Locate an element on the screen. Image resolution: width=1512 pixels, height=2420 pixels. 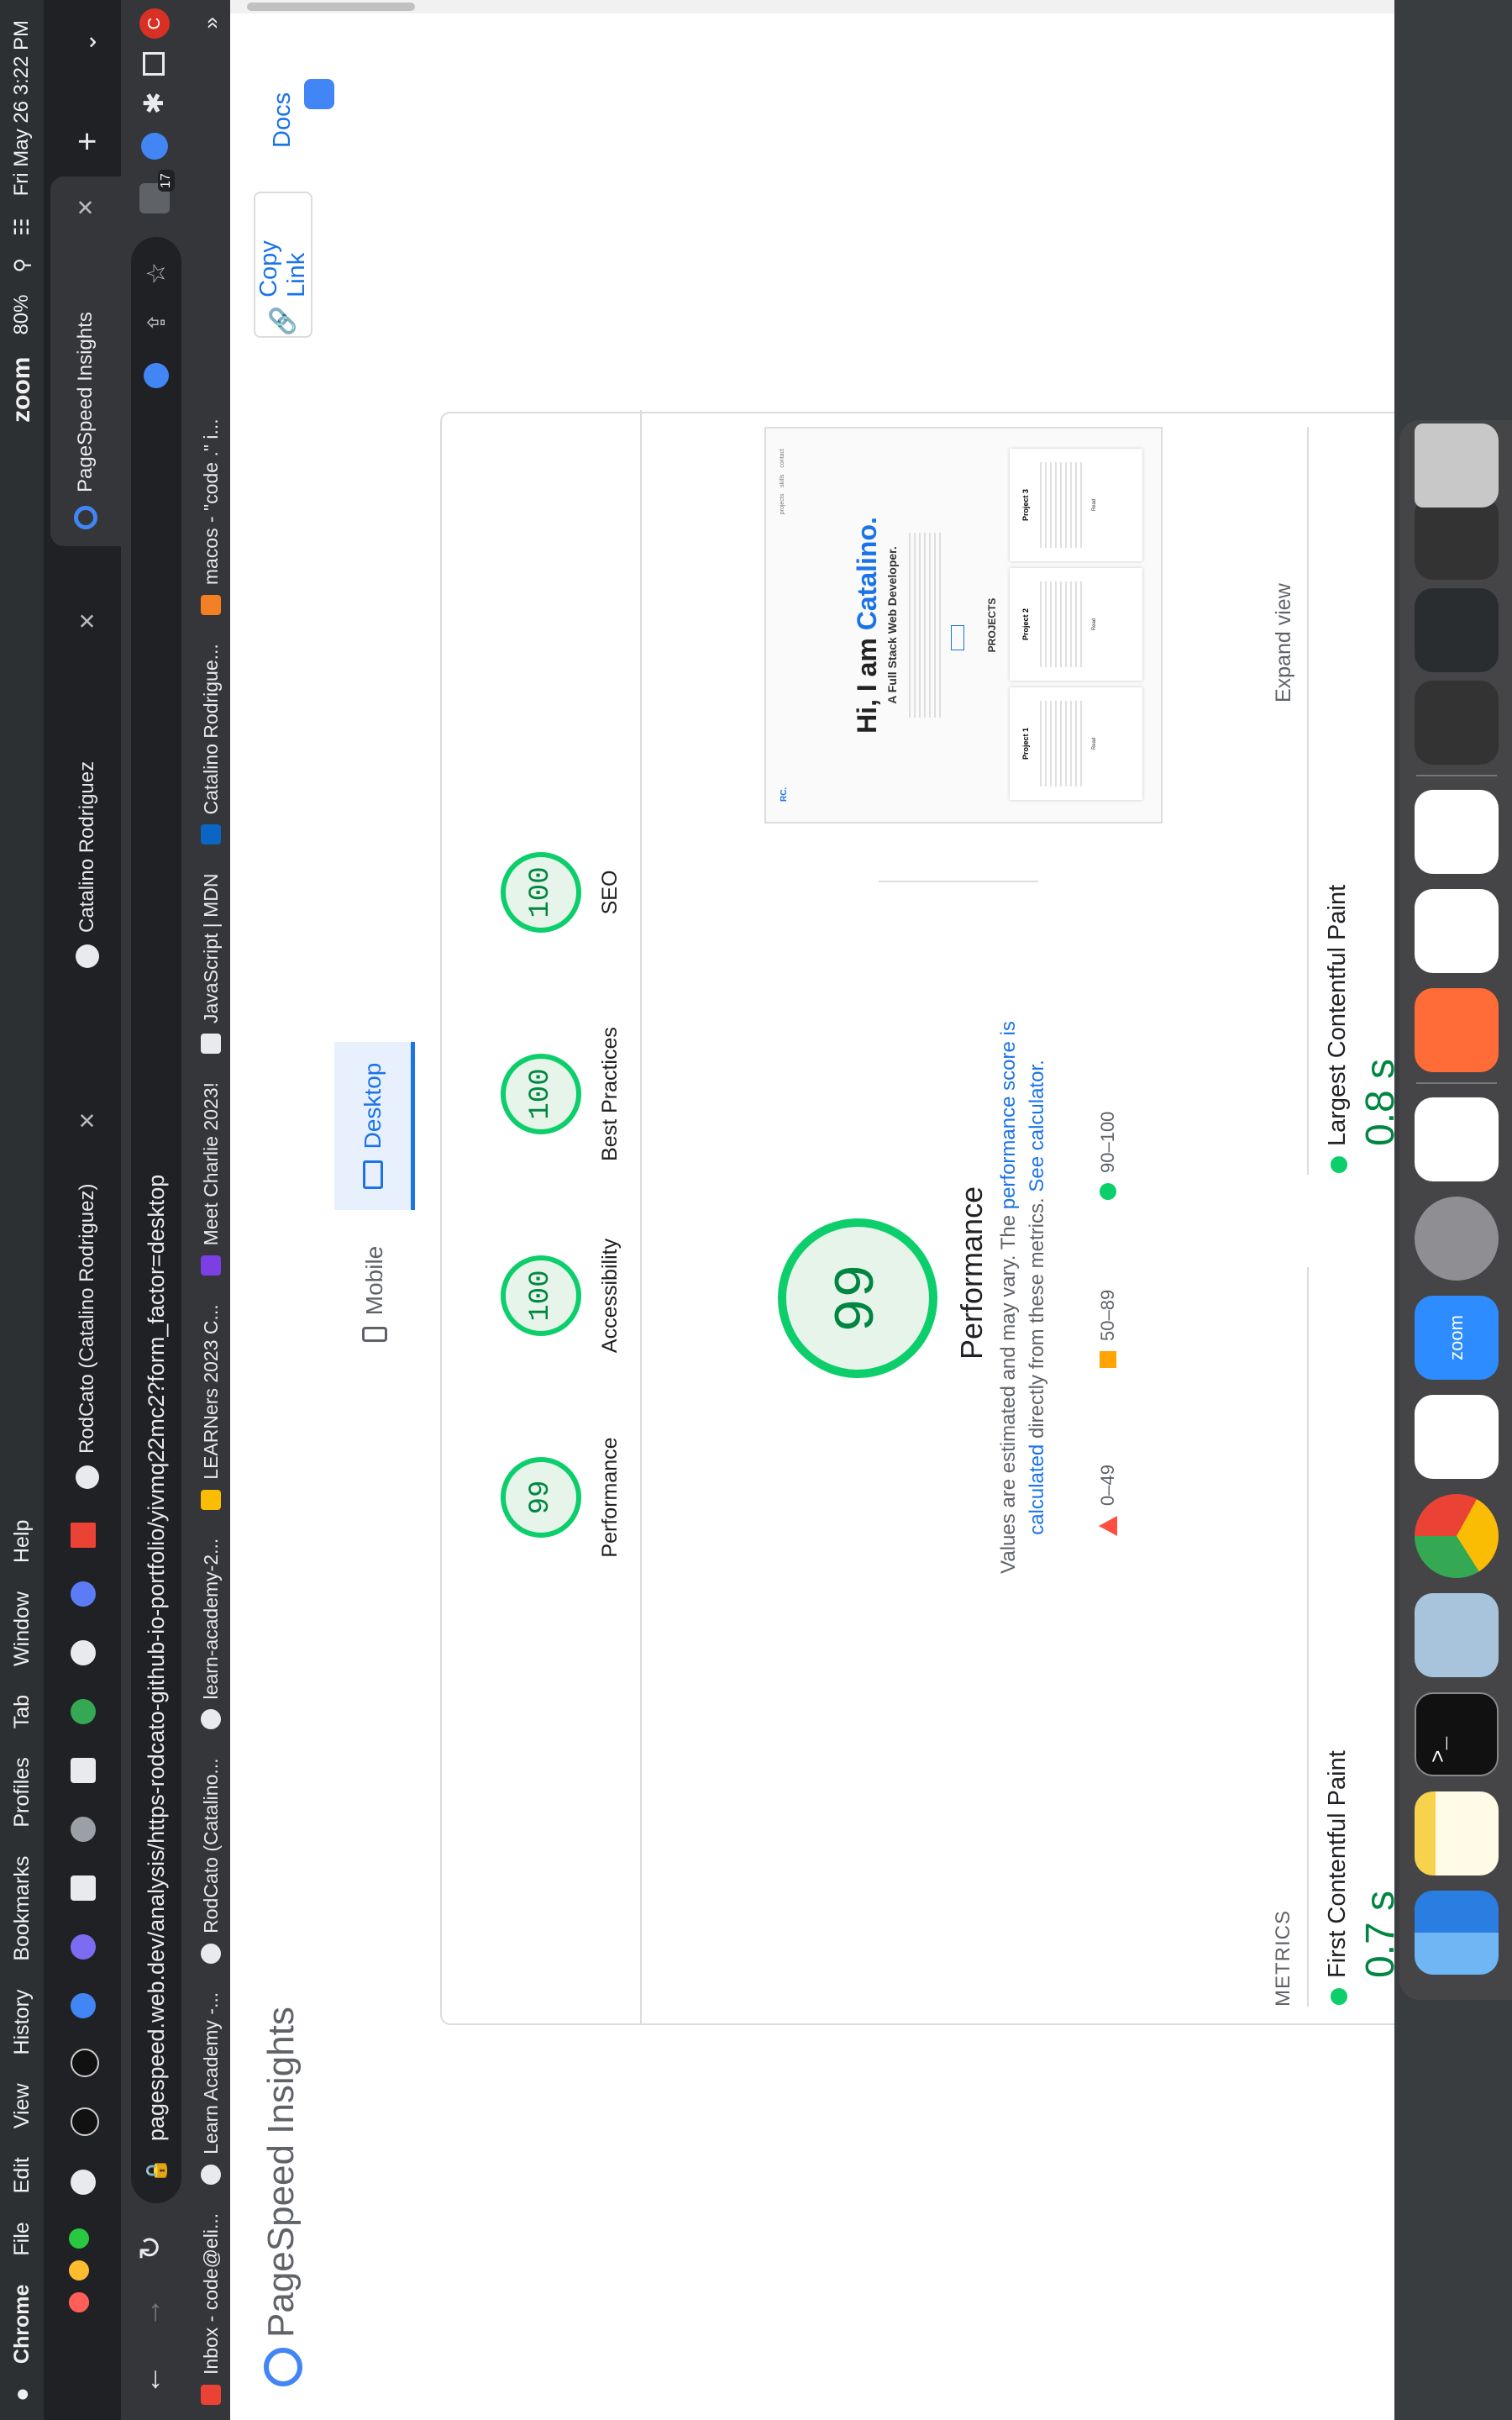
form-factor-tabs: Mobile Desktop is located at coordinates (374, 1210).